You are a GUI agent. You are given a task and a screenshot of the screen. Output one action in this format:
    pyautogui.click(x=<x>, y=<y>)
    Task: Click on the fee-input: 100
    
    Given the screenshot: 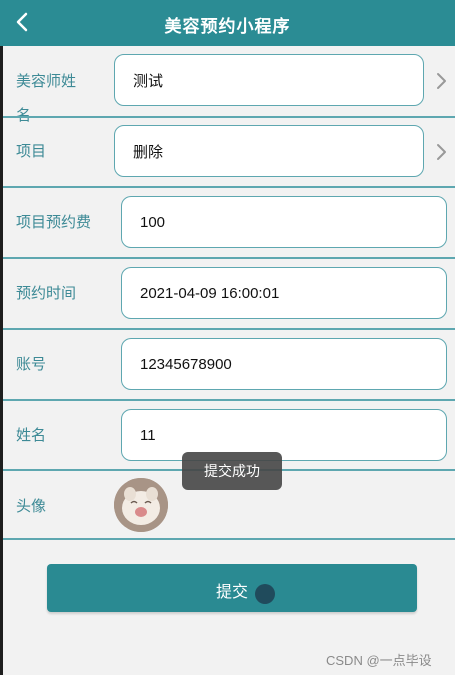 What is the action you would take?
    pyautogui.click(x=284, y=222)
    